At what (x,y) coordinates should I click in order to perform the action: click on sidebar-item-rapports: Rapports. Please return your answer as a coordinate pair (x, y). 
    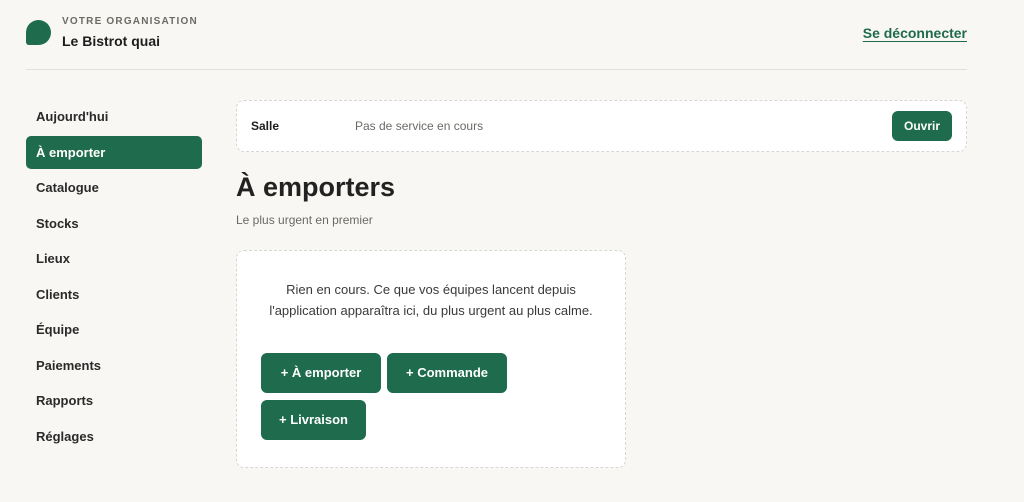
    Looking at the image, I should click on (114, 400).